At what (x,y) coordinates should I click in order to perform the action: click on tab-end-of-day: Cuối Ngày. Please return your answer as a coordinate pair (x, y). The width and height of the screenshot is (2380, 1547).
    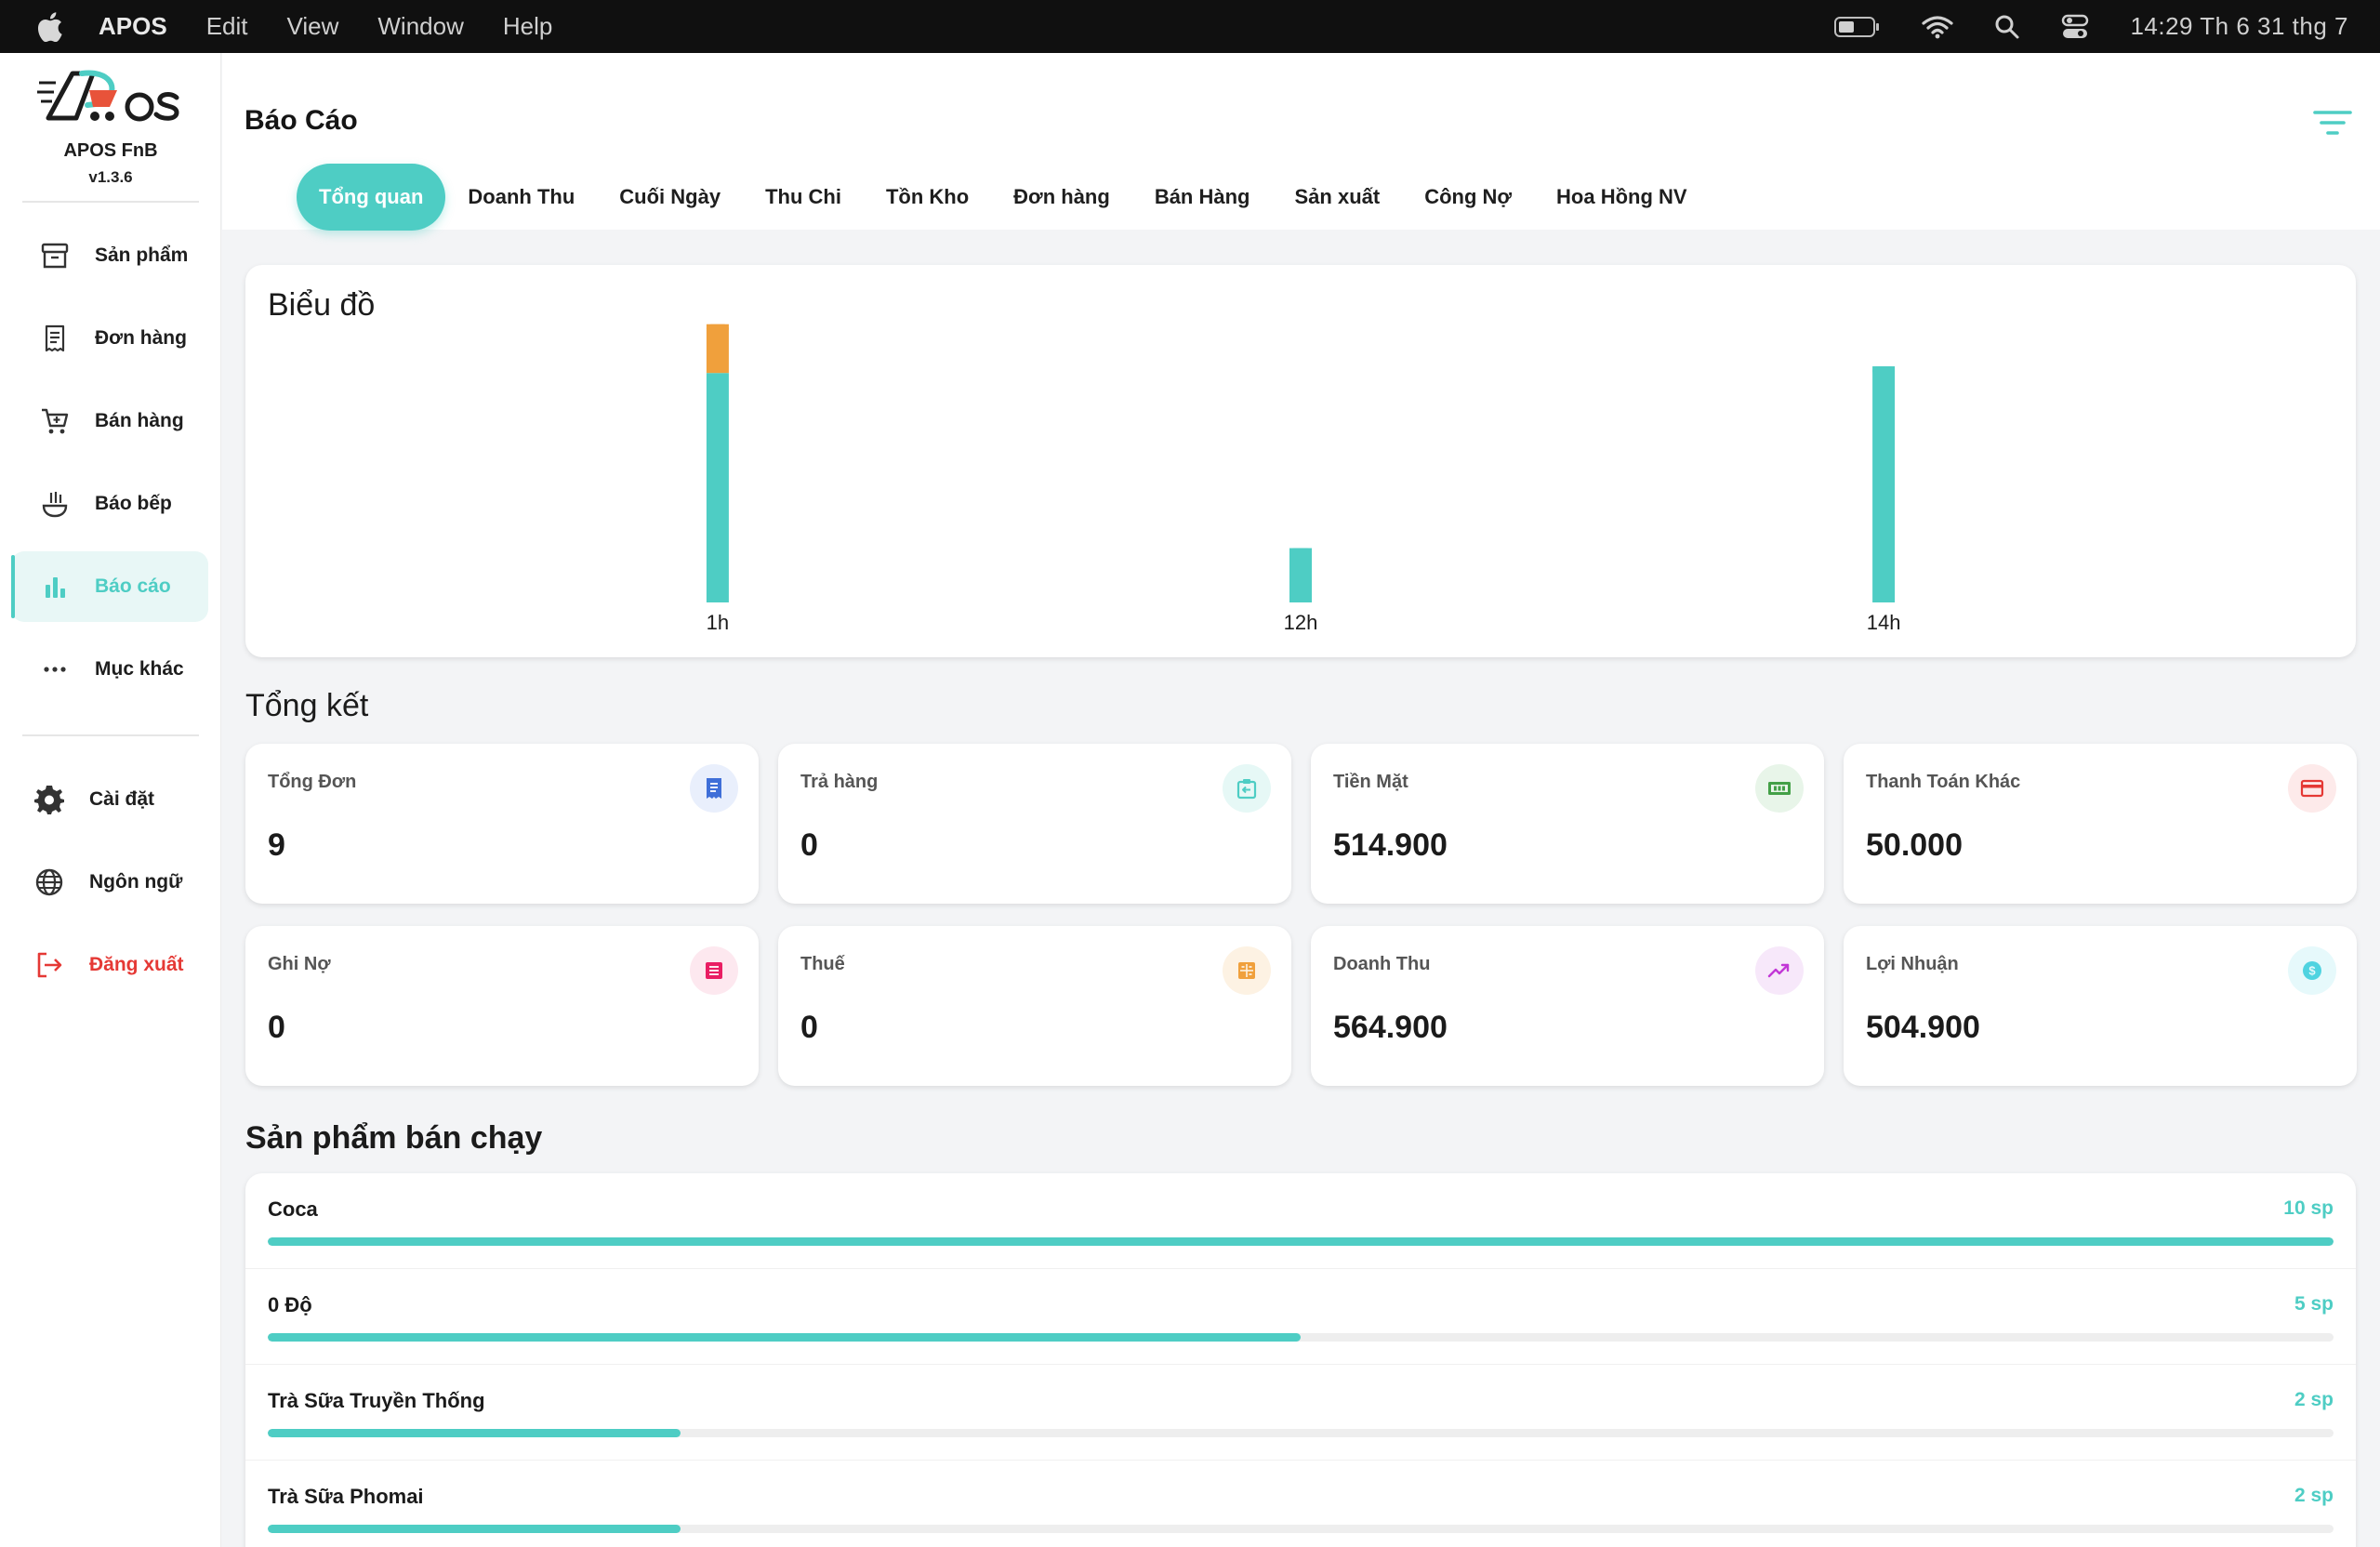
    Looking at the image, I should click on (670, 197).